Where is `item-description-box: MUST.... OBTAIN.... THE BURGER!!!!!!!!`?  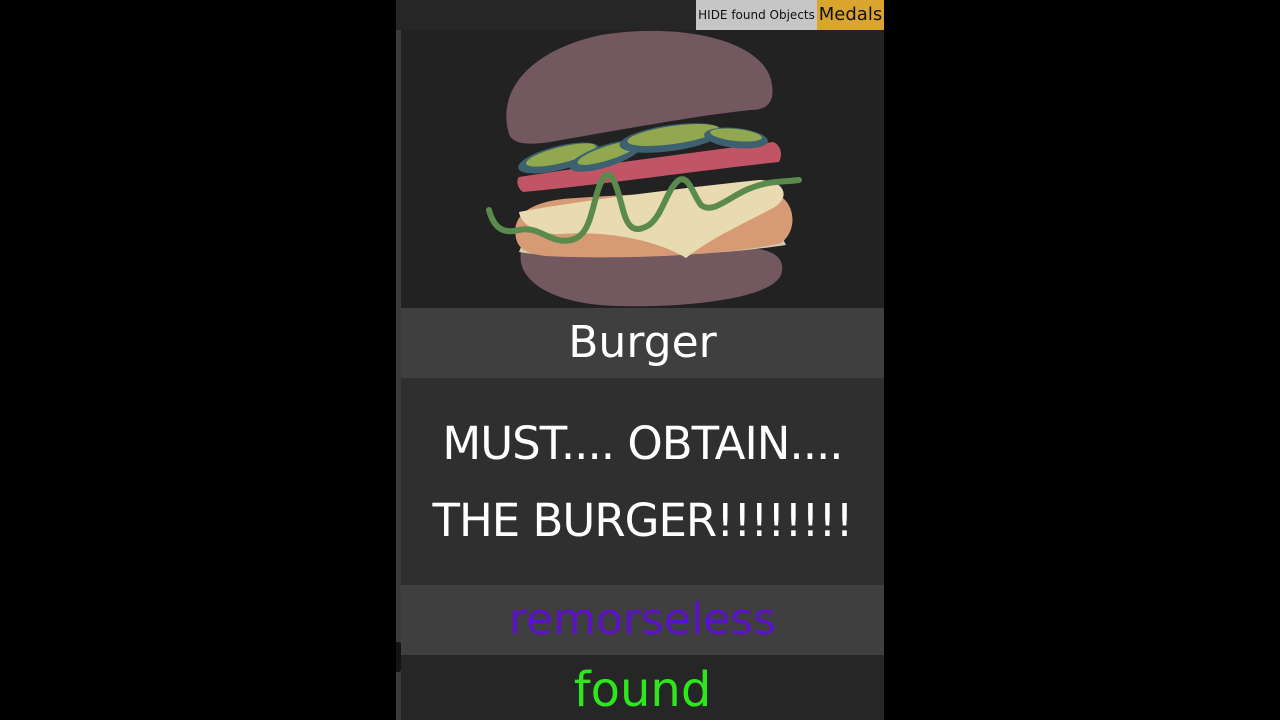
item-description-box: MUST.... OBTAIN.... THE BURGER!!!!!!!! is located at coordinates (642, 481).